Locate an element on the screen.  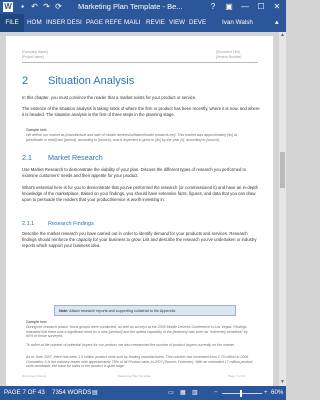
tab-home: HOM is located at coordinates (34, 23).